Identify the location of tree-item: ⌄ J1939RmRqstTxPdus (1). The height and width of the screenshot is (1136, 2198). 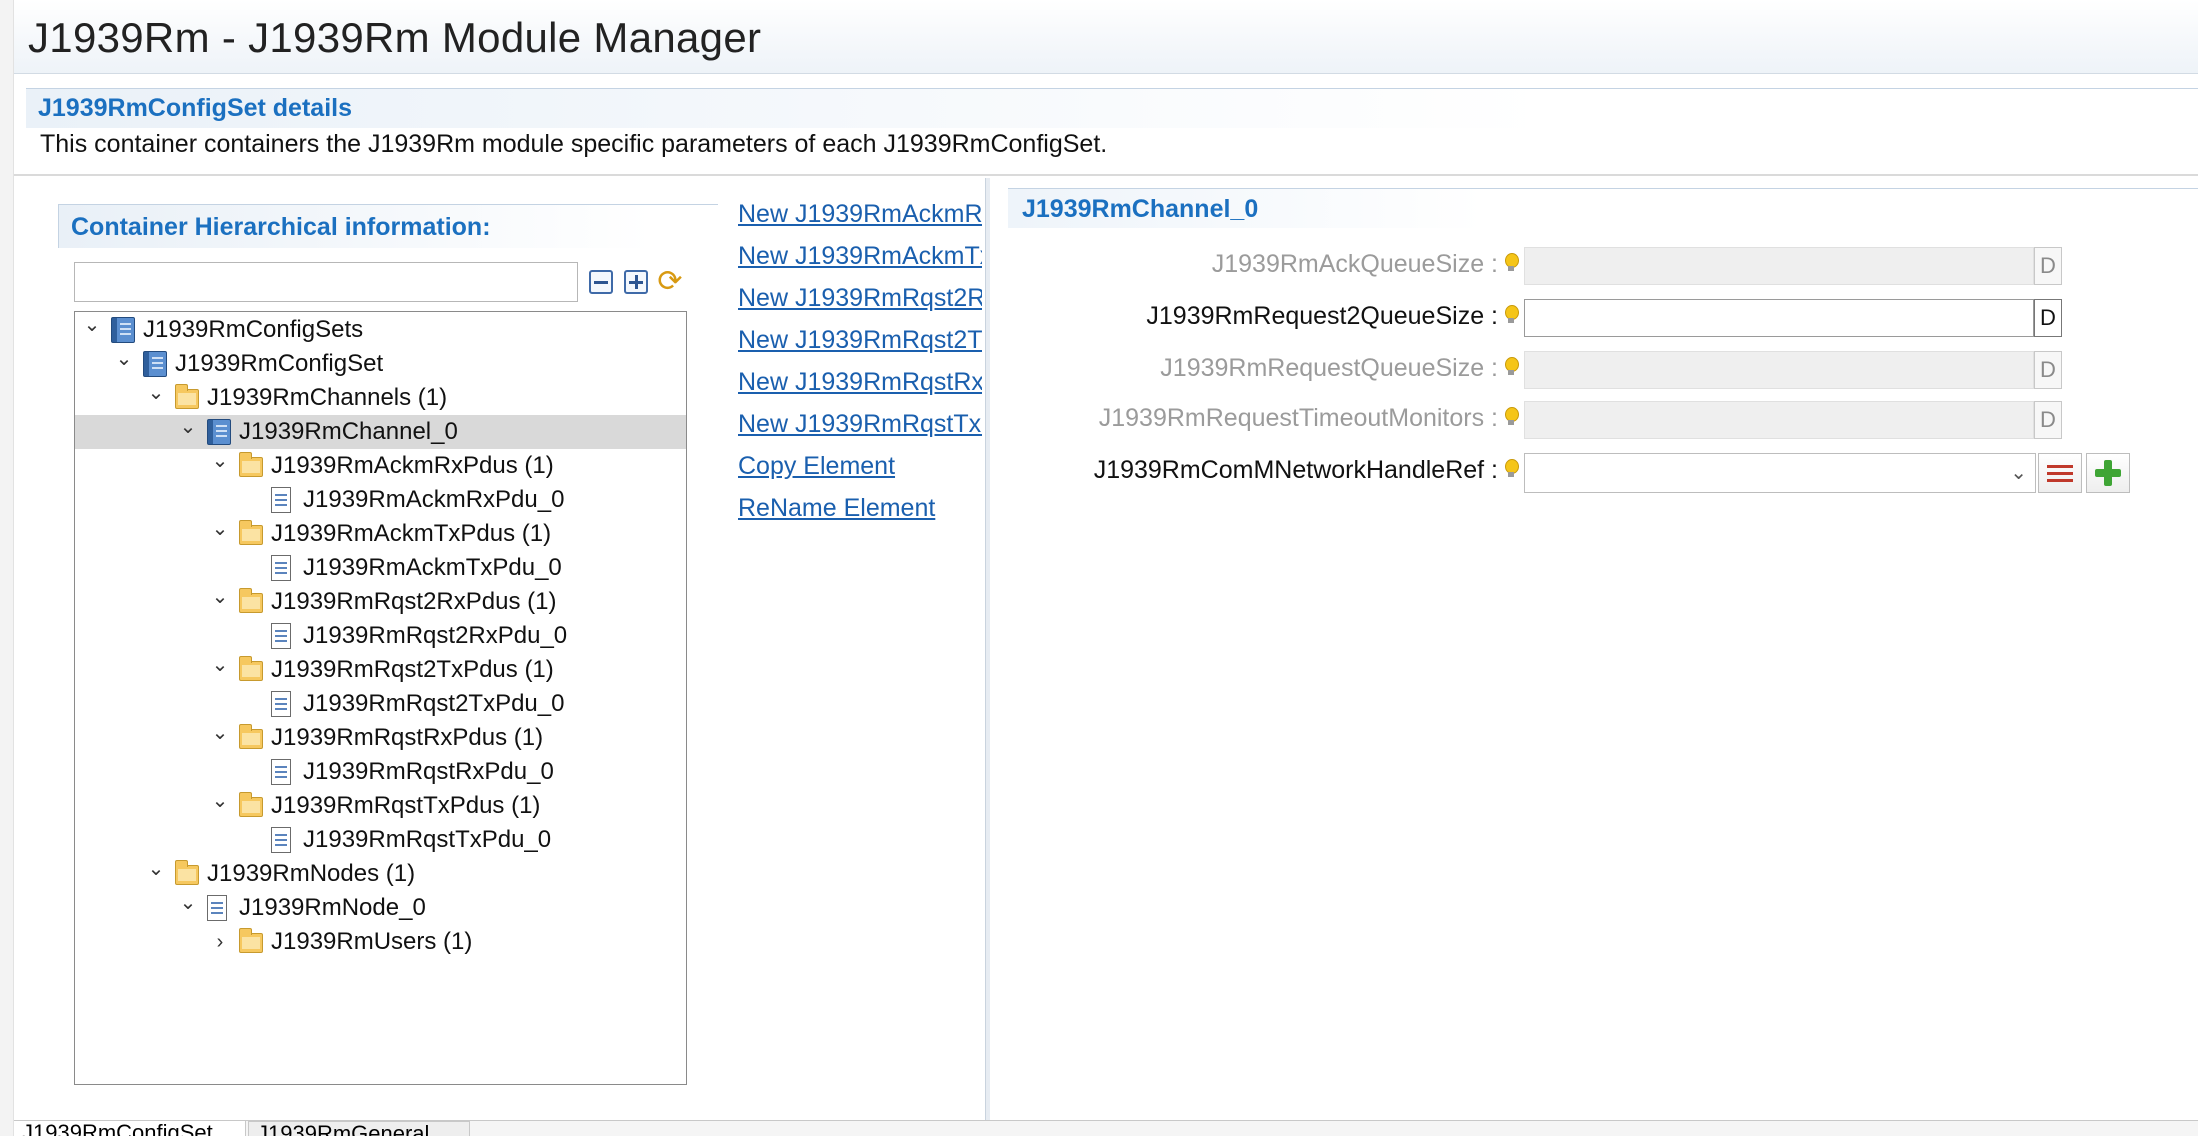
(380, 806).